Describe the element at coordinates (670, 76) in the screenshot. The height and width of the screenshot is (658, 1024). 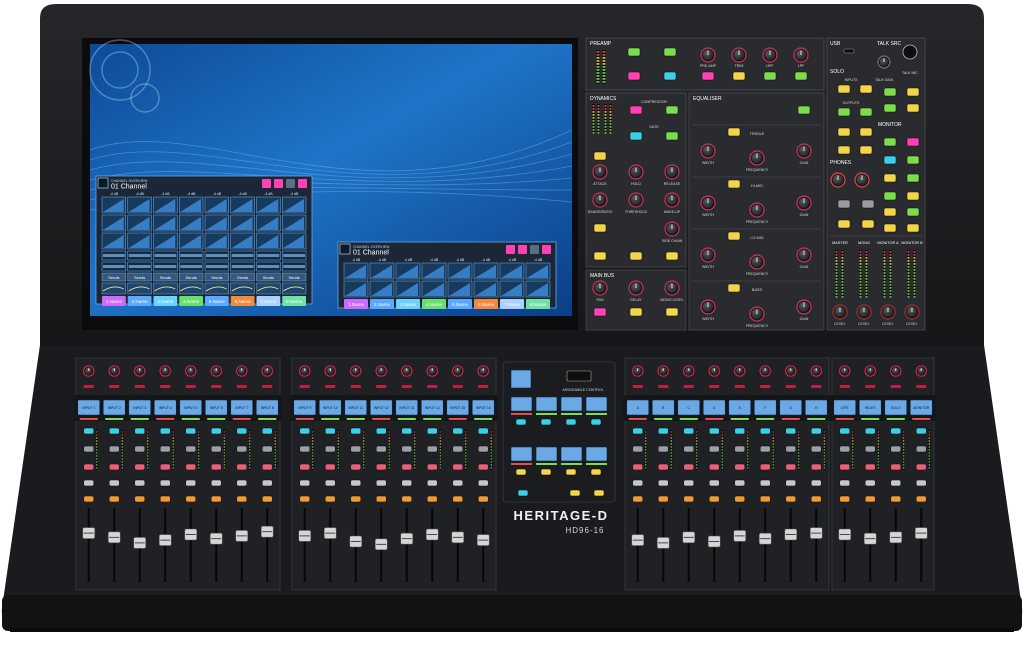
I see `preamp-button` at that location.